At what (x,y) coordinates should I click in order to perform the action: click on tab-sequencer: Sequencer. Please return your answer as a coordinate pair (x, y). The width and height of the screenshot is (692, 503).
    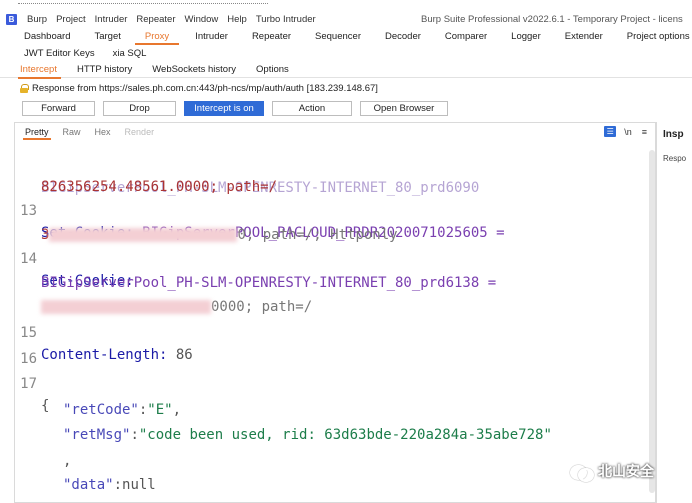
    Looking at the image, I should click on (326, 36).